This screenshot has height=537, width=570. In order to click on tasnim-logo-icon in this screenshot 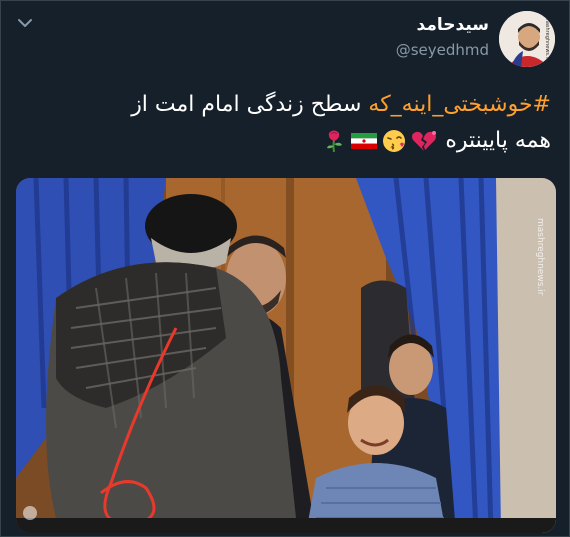, I will do `click(30, 513)`.